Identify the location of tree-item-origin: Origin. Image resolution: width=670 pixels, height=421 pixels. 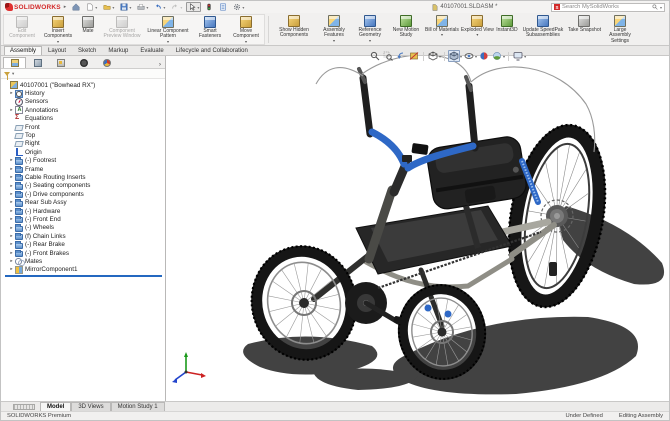
(86, 152).